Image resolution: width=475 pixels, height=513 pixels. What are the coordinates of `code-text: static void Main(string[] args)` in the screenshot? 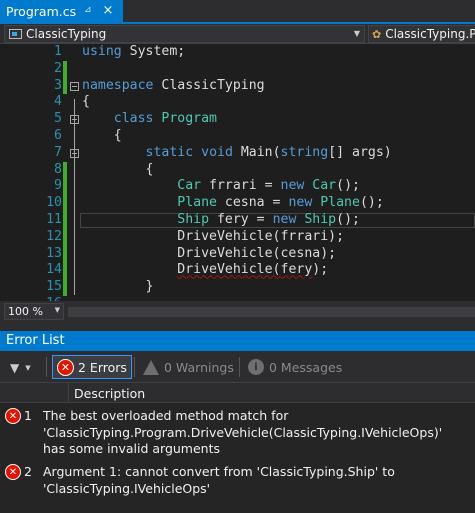 It's located at (268, 152).